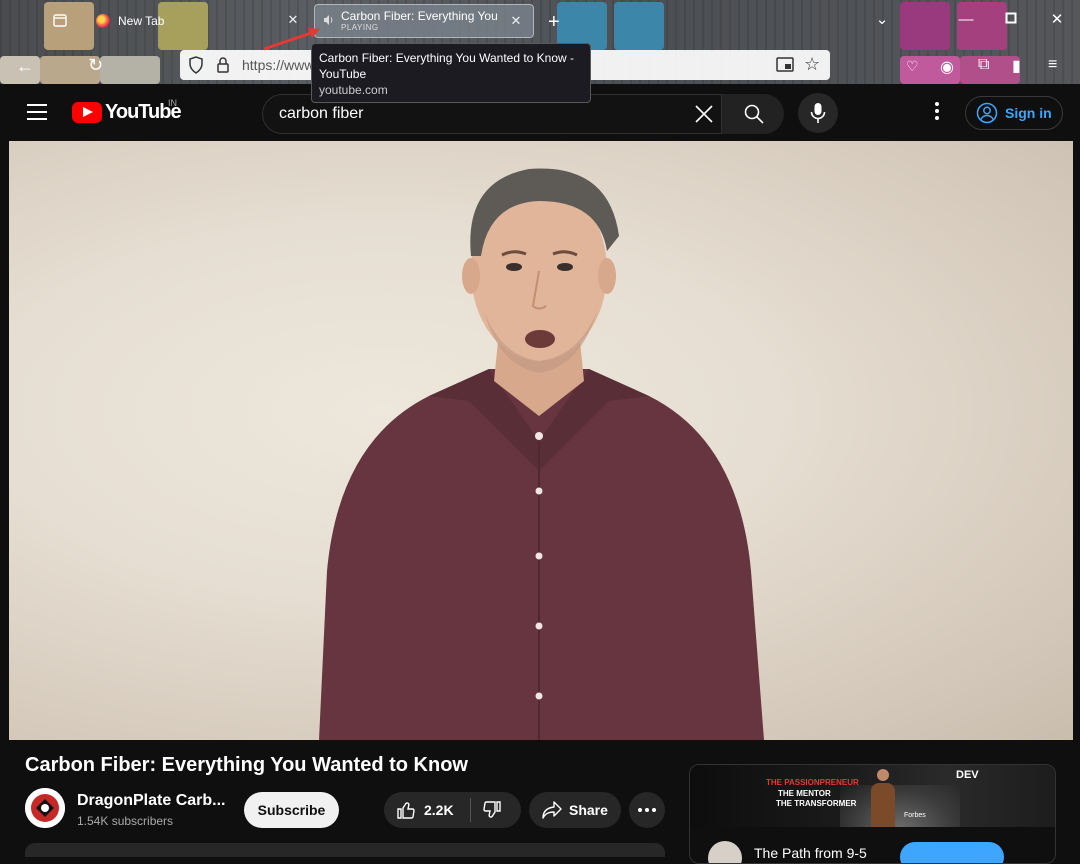  Describe the element at coordinates (291, 39) in the screenshot. I see `annotation-arrow` at that location.